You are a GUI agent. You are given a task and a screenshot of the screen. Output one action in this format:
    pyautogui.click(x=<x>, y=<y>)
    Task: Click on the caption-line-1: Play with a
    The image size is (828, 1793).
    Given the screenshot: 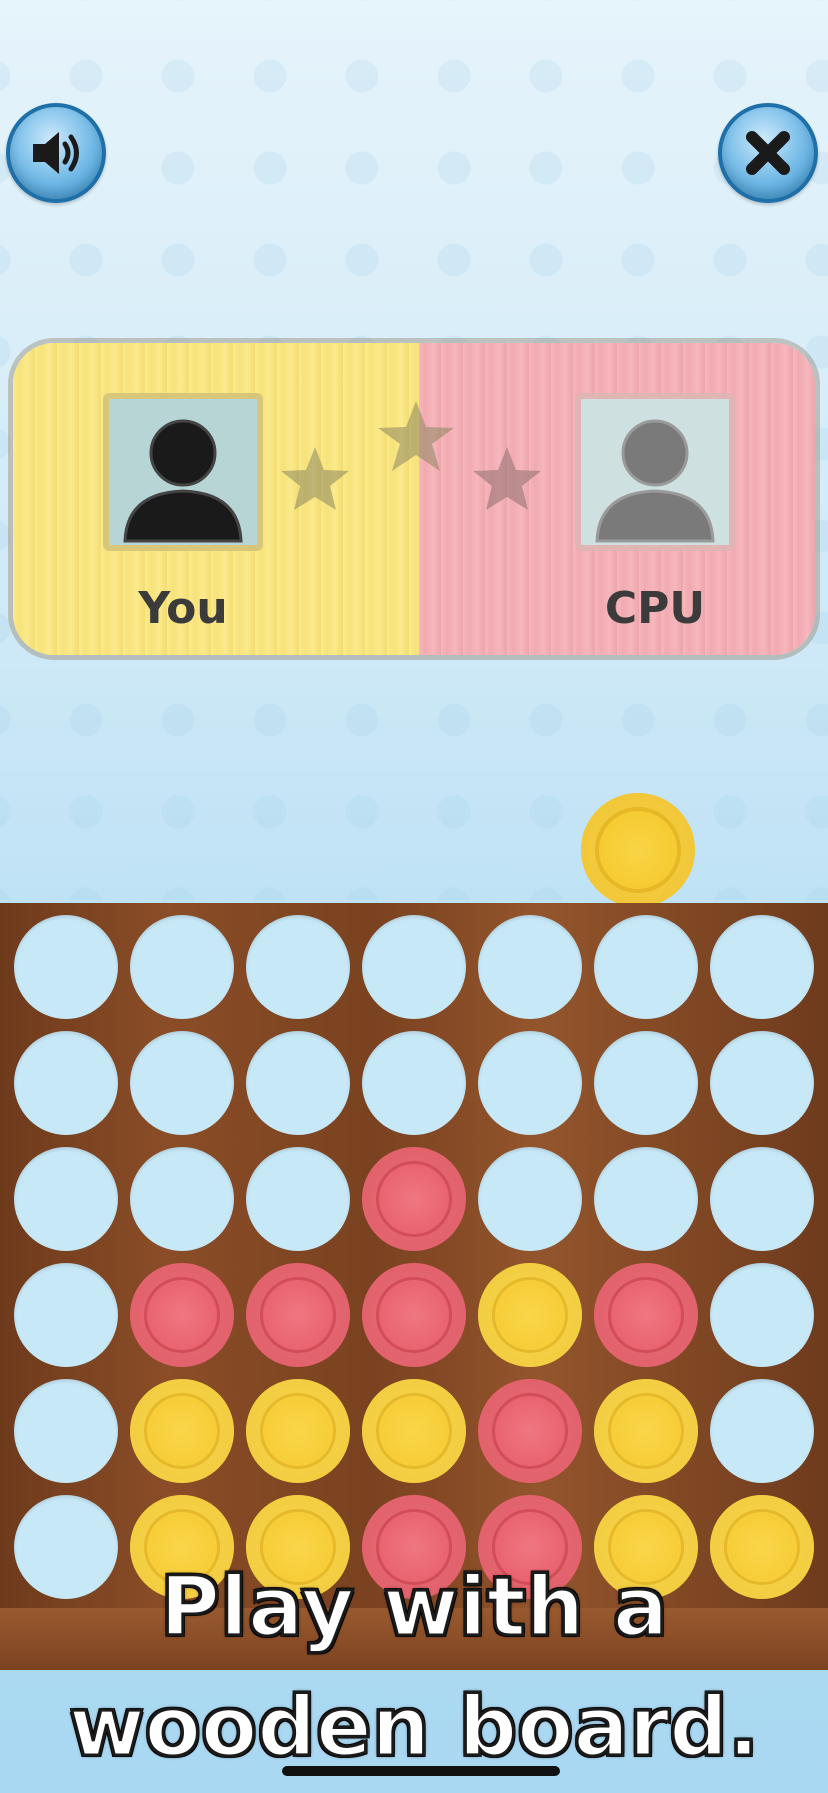 What is the action you would take?
    pyautogui.click(x=413, y=1608)
    